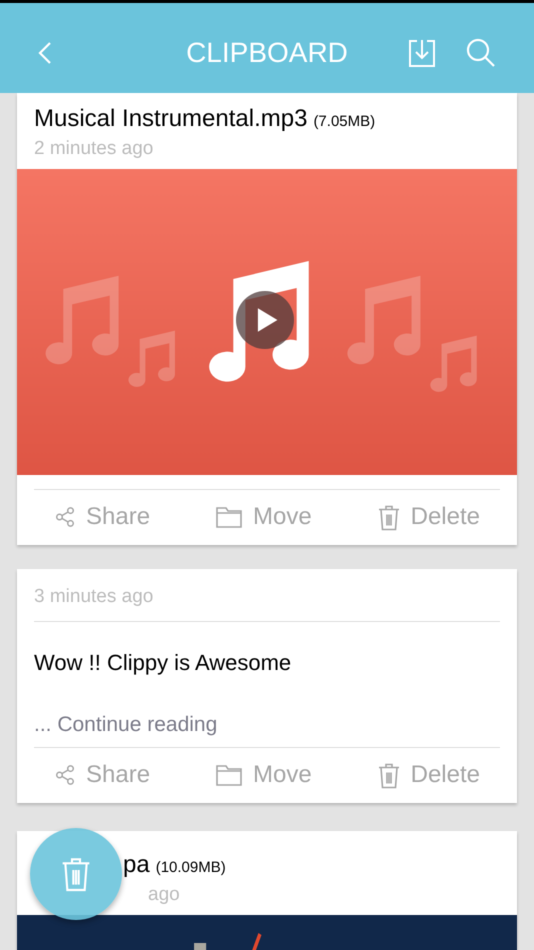  What do you see at coordinates (422, 53) in the screenshot?
I see `download-button` at bounding box center [422, 53].